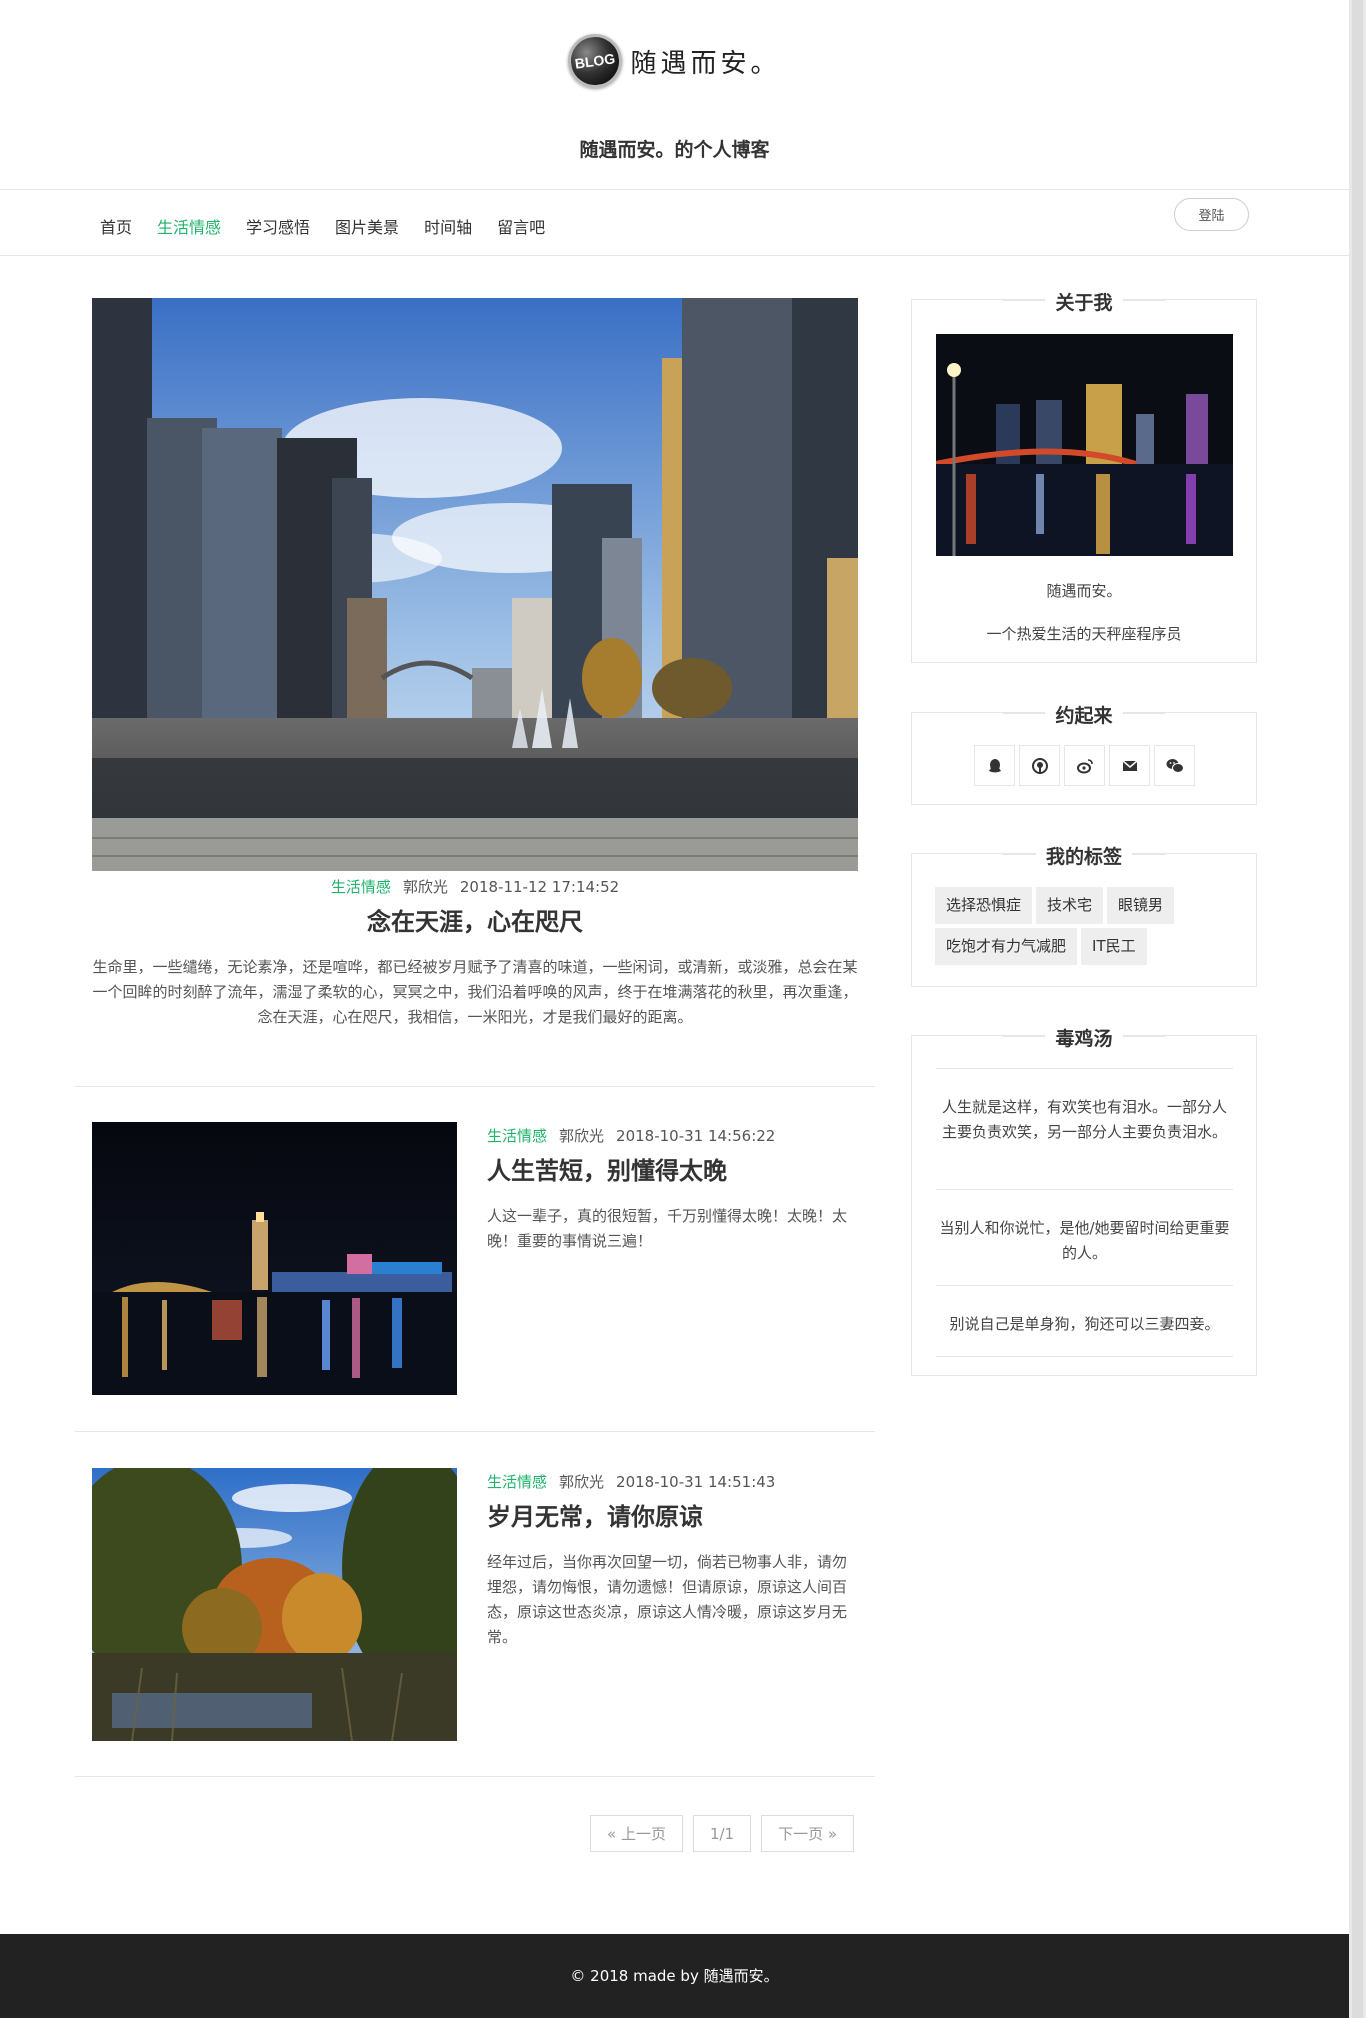 This screenshot has width=1366, height=2018. I want to click on site-logo-area: BLOG 随遇而安。, so click(674, 61).